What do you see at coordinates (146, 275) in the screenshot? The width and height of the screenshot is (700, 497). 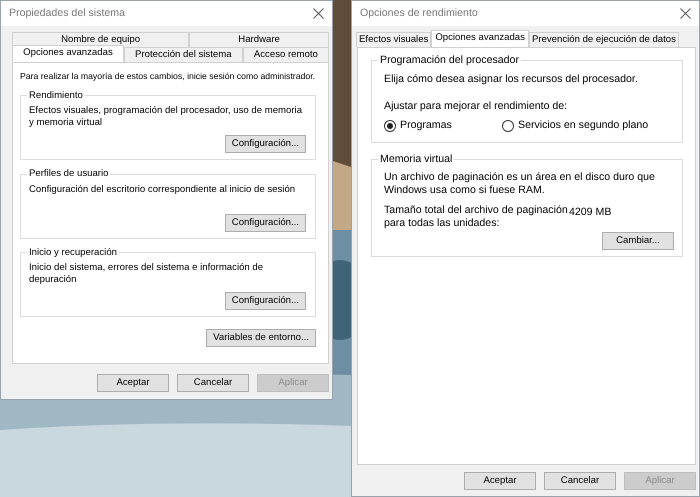 I see `group-text: Inicio del sistema, errores del sistema e información de depuración` at bounding box center [146, 275].